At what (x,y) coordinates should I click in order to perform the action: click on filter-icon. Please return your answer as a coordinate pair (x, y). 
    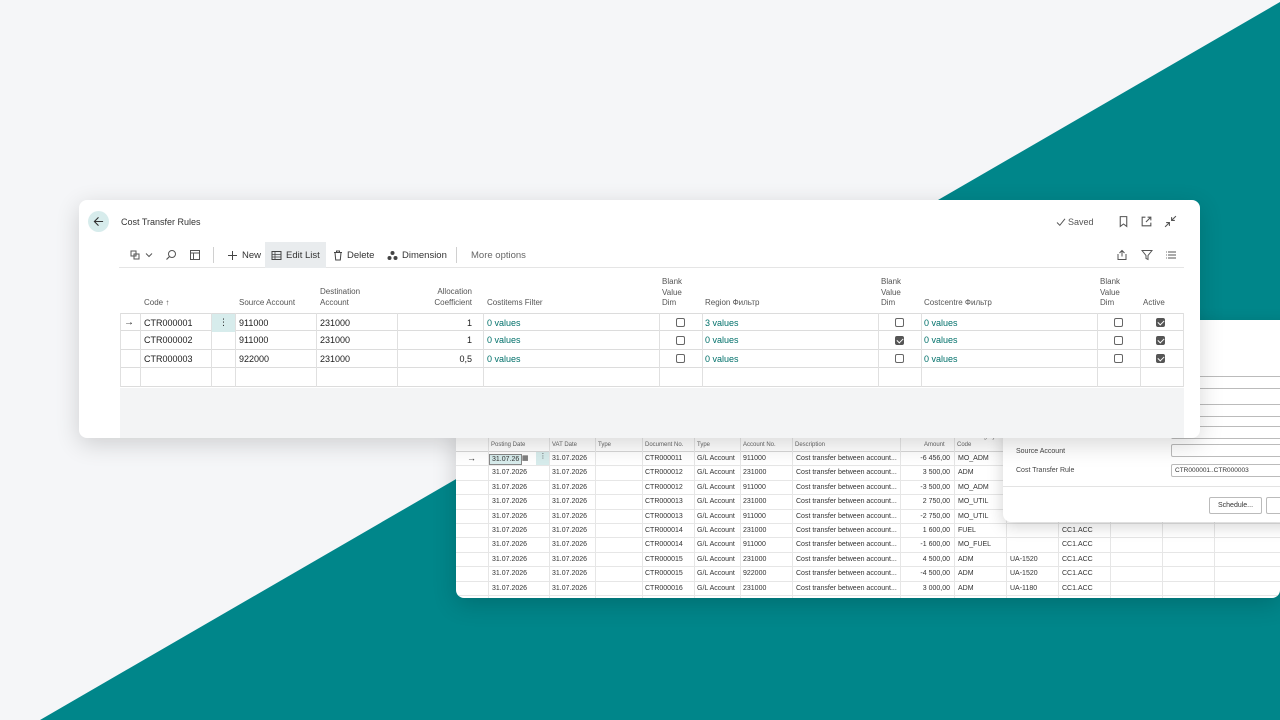
    Looking at the image, I should click on (1147, 255).